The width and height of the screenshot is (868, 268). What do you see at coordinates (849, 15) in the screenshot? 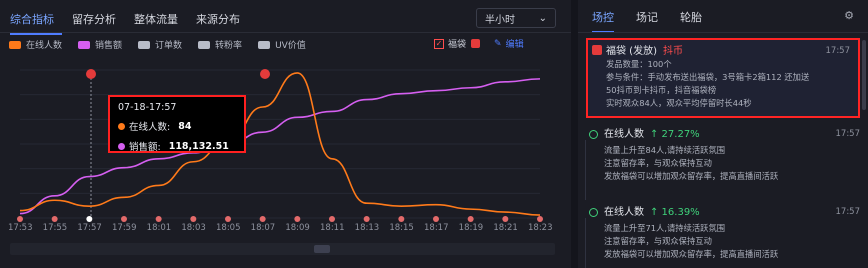
I see `gear-icon: ⚙` at bounding box center [849, 15].